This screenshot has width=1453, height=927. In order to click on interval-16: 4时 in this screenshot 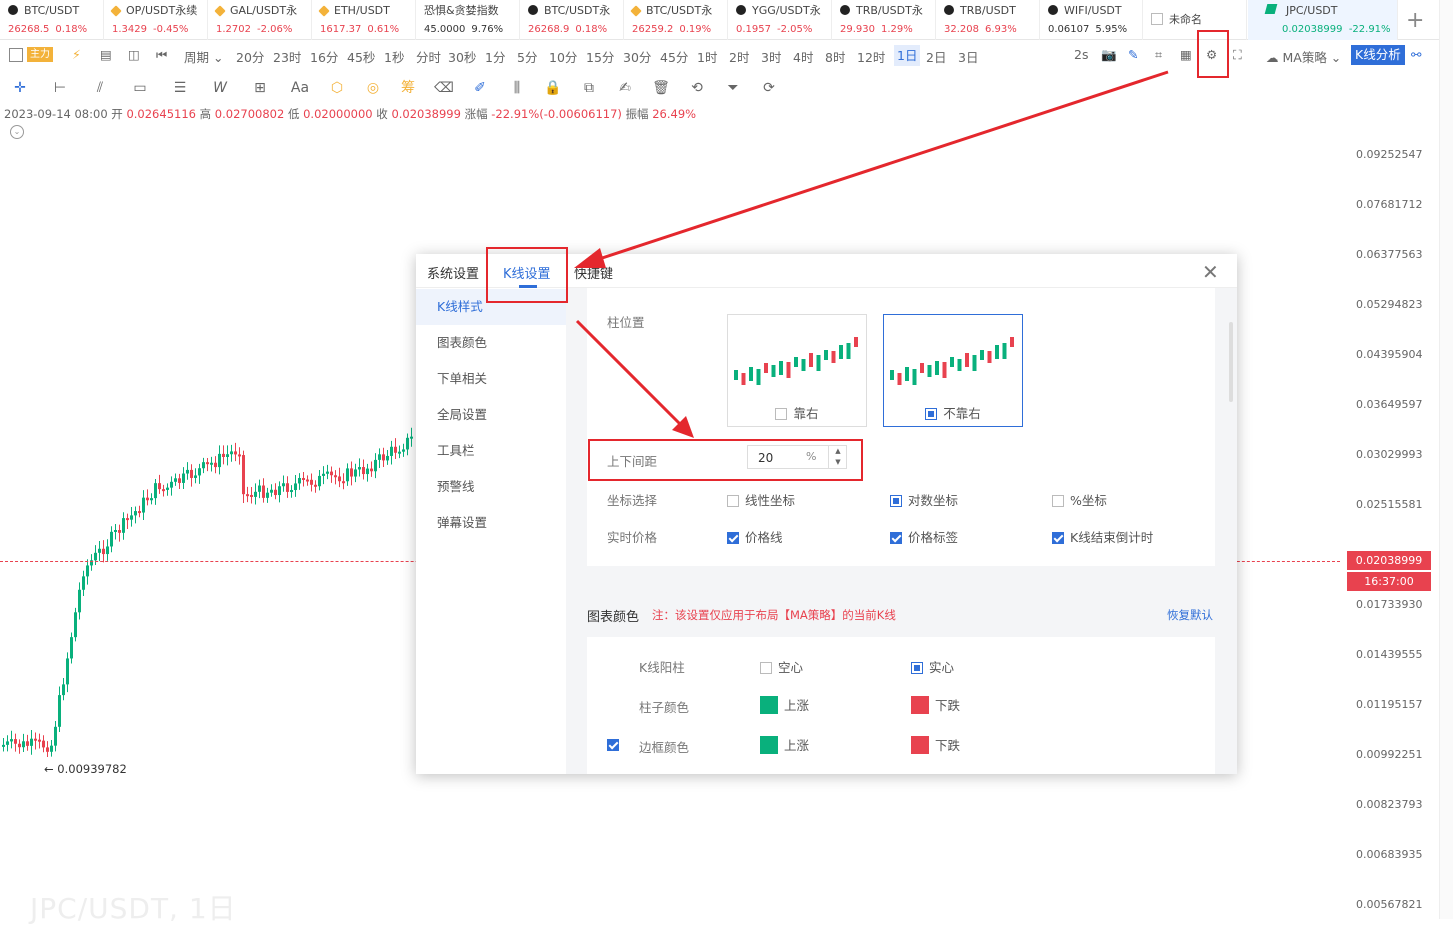, I will do `click(803, 56)`.